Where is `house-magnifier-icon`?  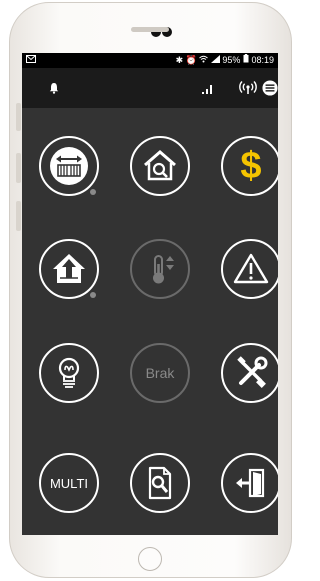
house-magnifier-icon is located at coordinates (160, 165).